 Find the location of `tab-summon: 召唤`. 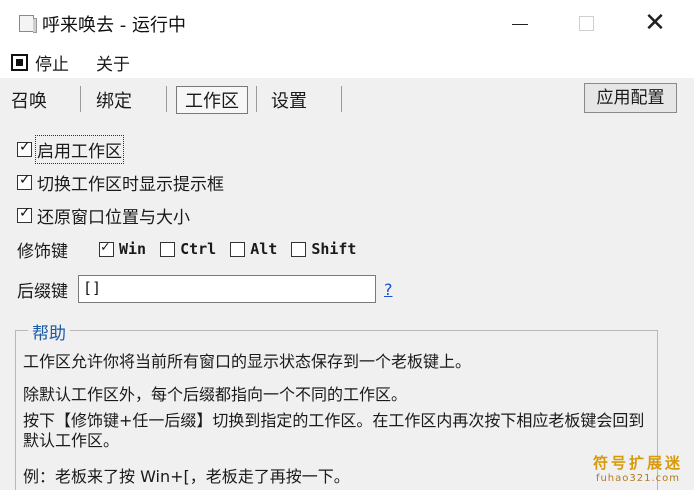

tab-summon: 召唤 is located at coordinates (29, 100).